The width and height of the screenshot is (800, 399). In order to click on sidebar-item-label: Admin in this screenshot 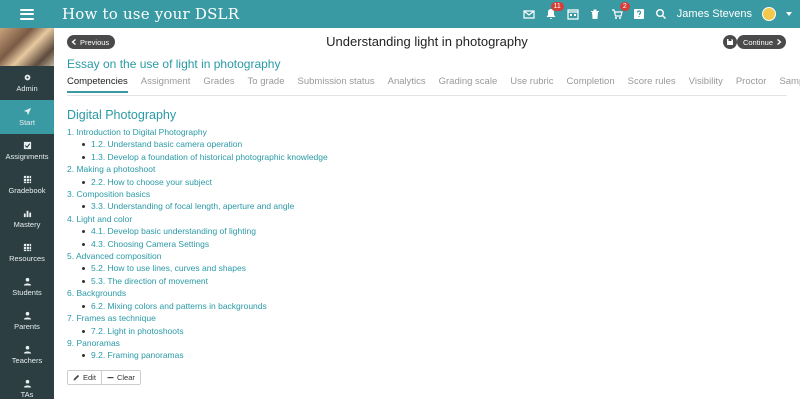, I will do `click(27, 88)`.